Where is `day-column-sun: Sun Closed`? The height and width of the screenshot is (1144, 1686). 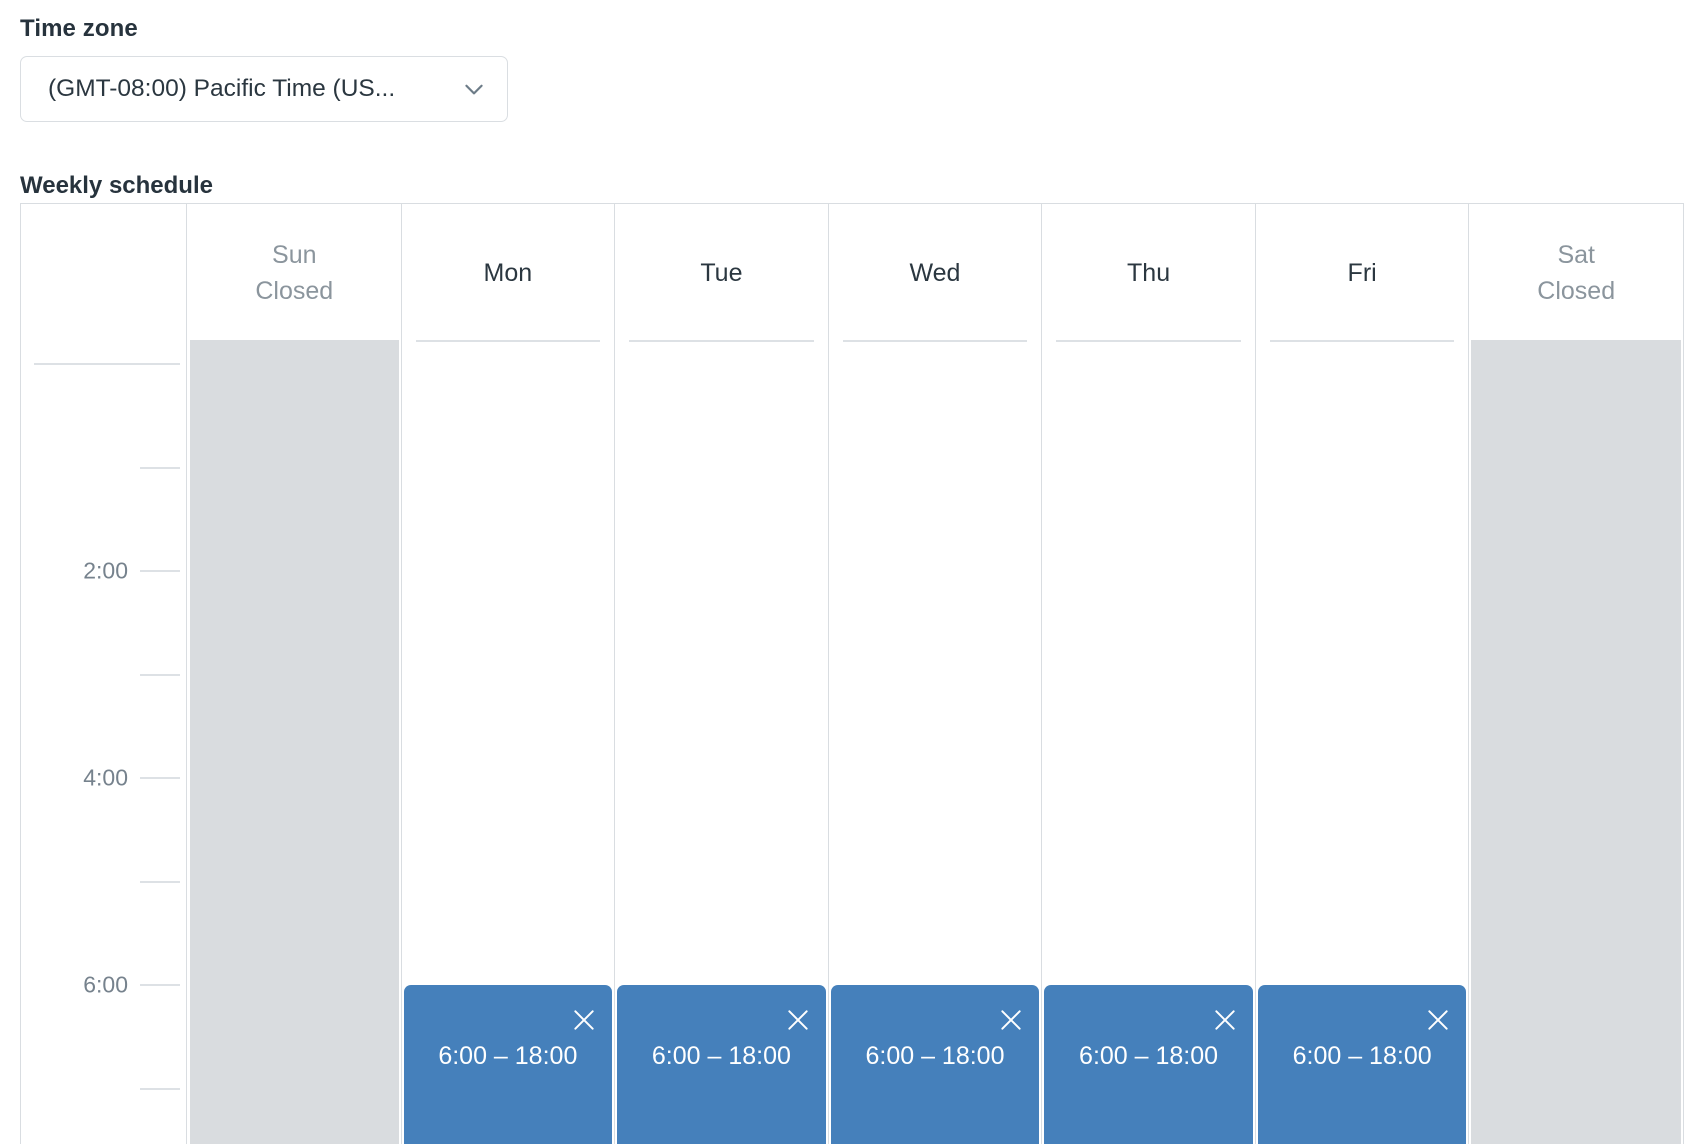
day-column-sun: Sun Closed is located at coordinates (295, 674).